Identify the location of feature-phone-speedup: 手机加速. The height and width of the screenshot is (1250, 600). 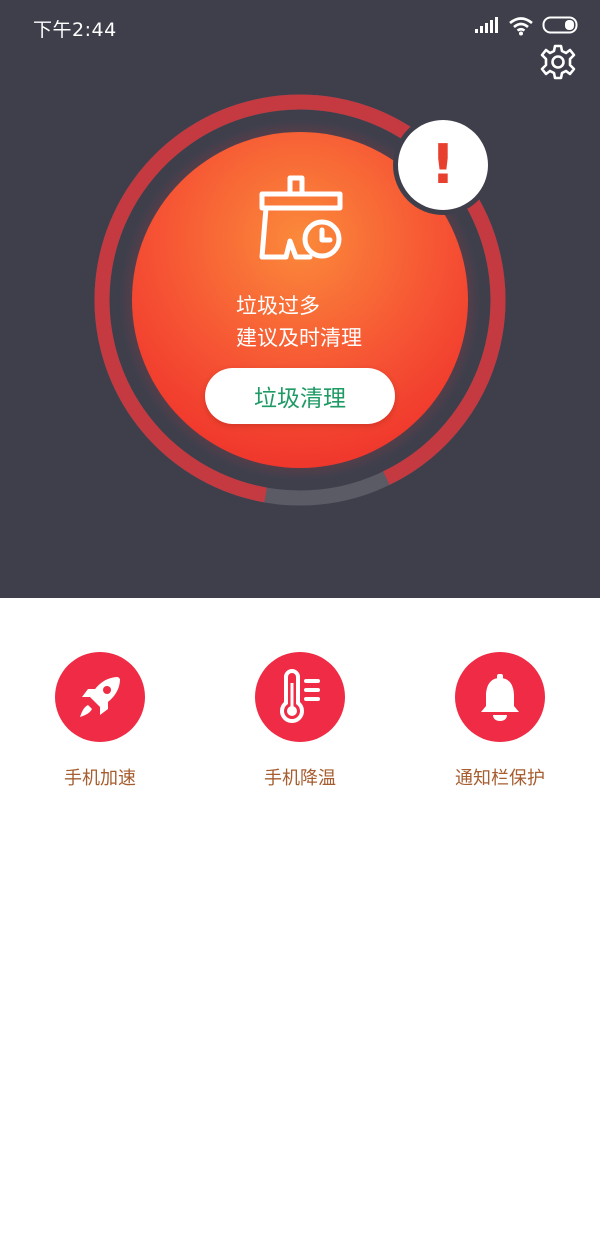
(100, 721).